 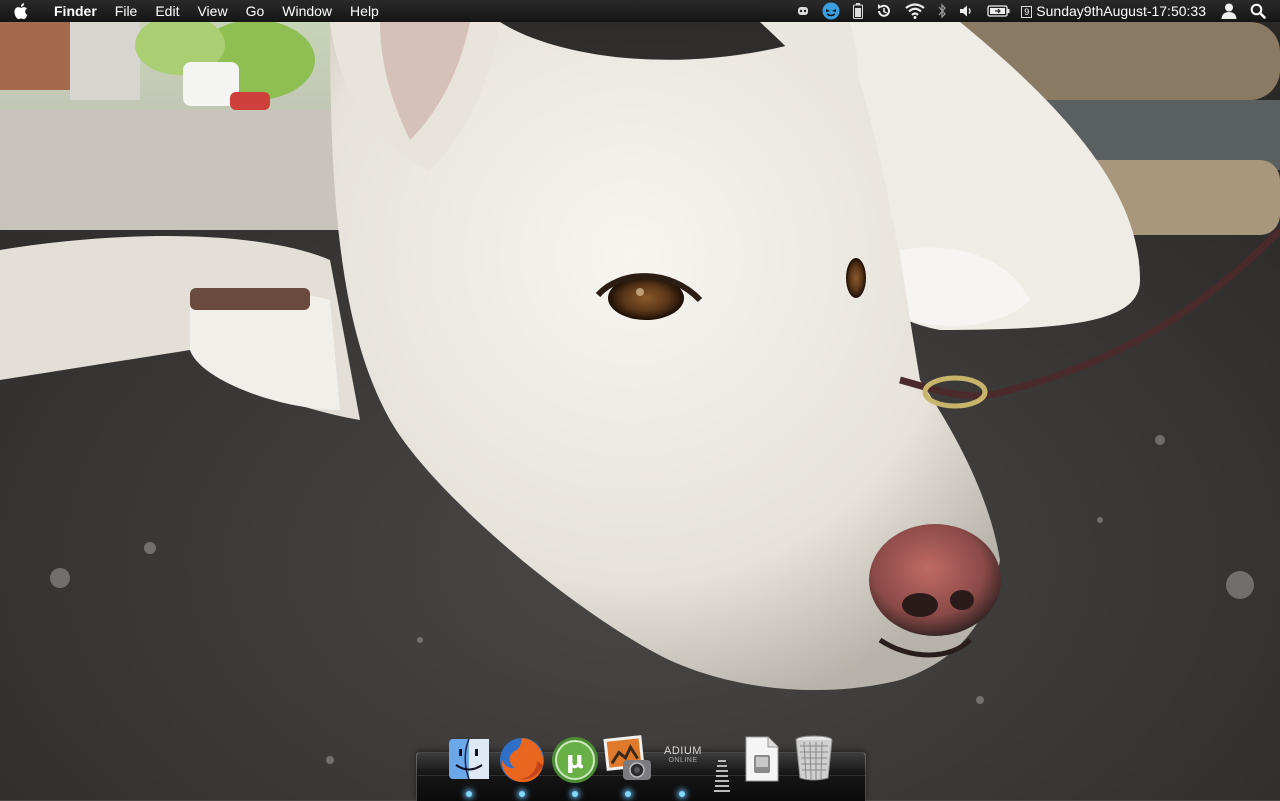 What do you see at coordinates (915, 11) in the screenshot?
I see `wifi-icon` at bounding box center [915, 11].